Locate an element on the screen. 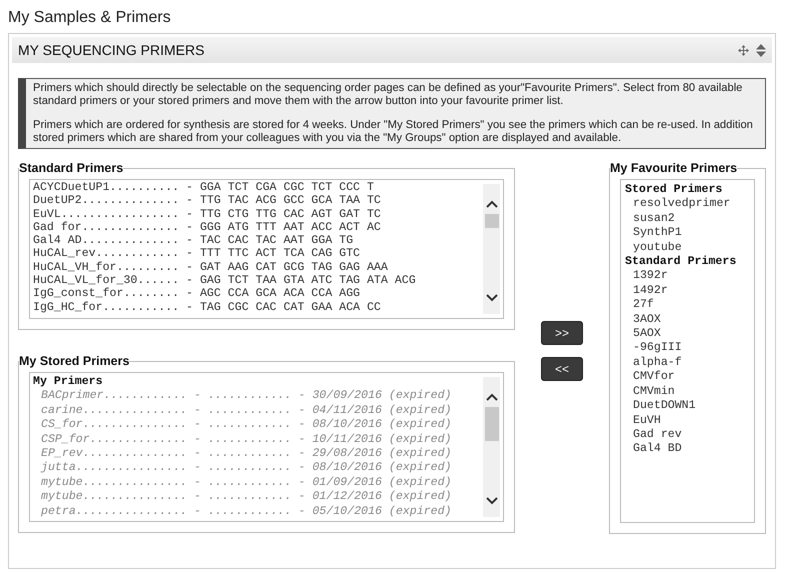  group-legend: Standard Primers is located at coordinates (71, 168).